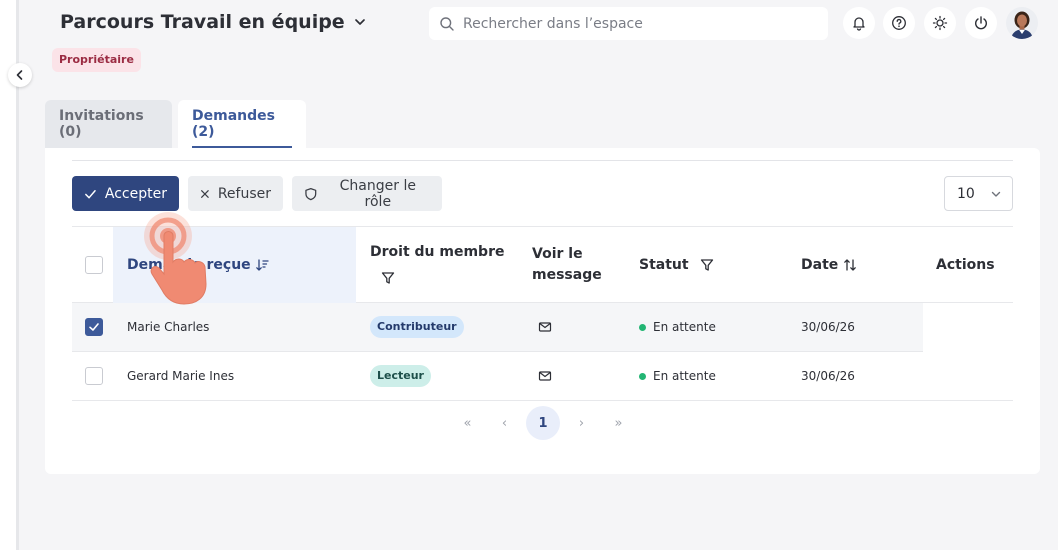 Image resolution: width=1058 pixels, height=550 pixels. What do you see at coordinates (966, 193) in the screenshot?
I see `page-size-value: 10` at bounding box center [966, 193].